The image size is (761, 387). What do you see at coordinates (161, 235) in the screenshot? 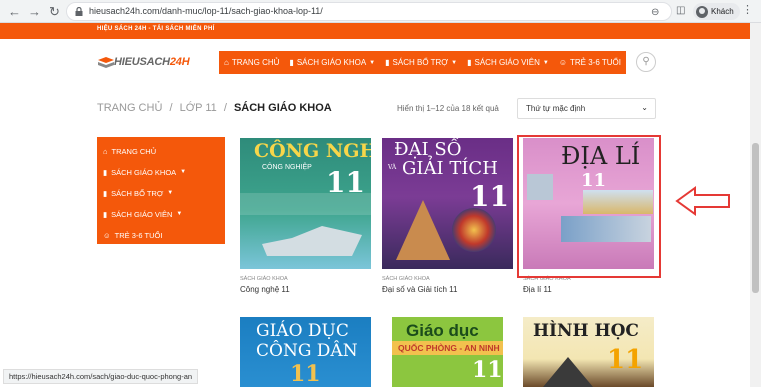
I see `sidebar-item-kids: ☺ TRẺ 3-6 TUỔI` at bounding box center [161, 235].